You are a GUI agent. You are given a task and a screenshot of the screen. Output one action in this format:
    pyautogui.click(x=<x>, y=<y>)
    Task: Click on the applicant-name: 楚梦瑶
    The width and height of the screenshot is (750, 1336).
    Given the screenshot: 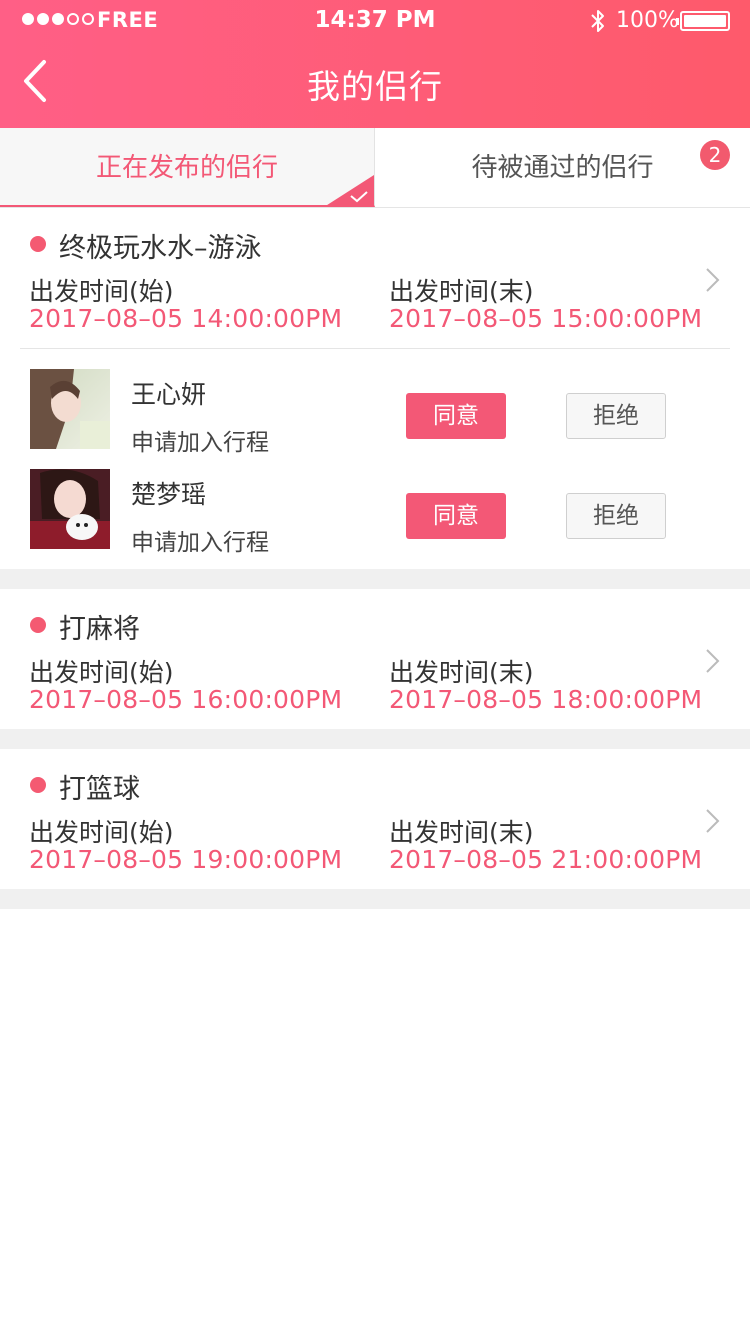 What is the action you would take?
    pyautogui.click(x=169, y=494)
    